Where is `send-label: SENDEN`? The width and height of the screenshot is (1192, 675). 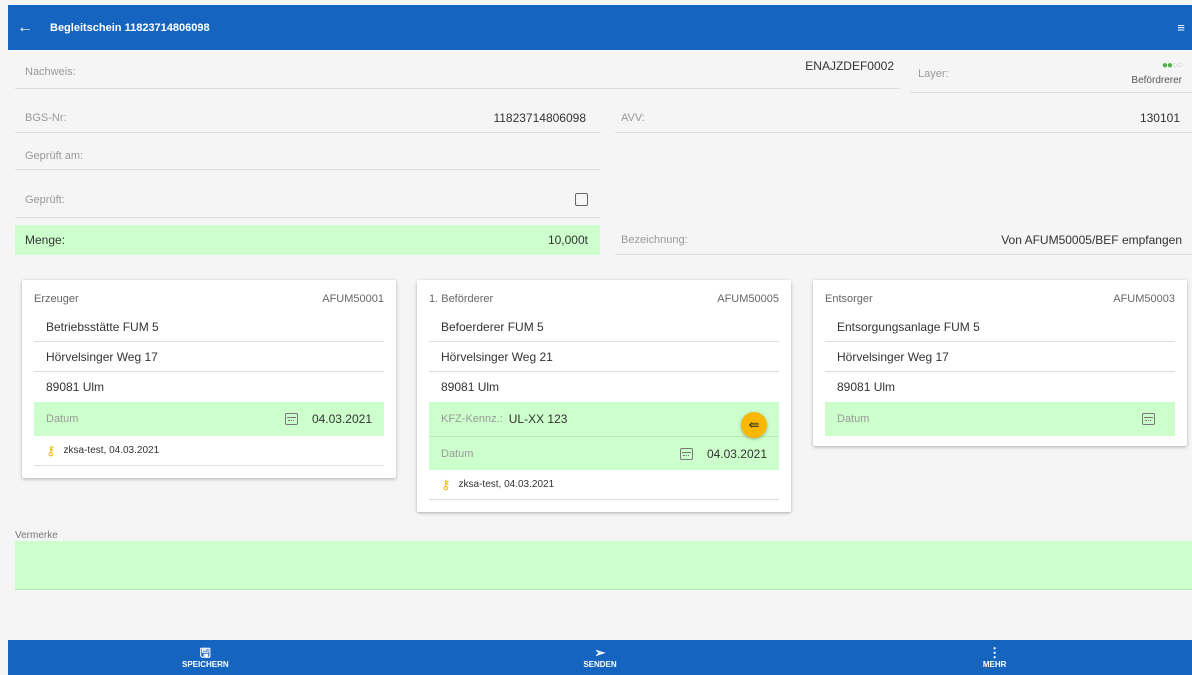
send-label: SENDEN is located at coordinates (600, 664).